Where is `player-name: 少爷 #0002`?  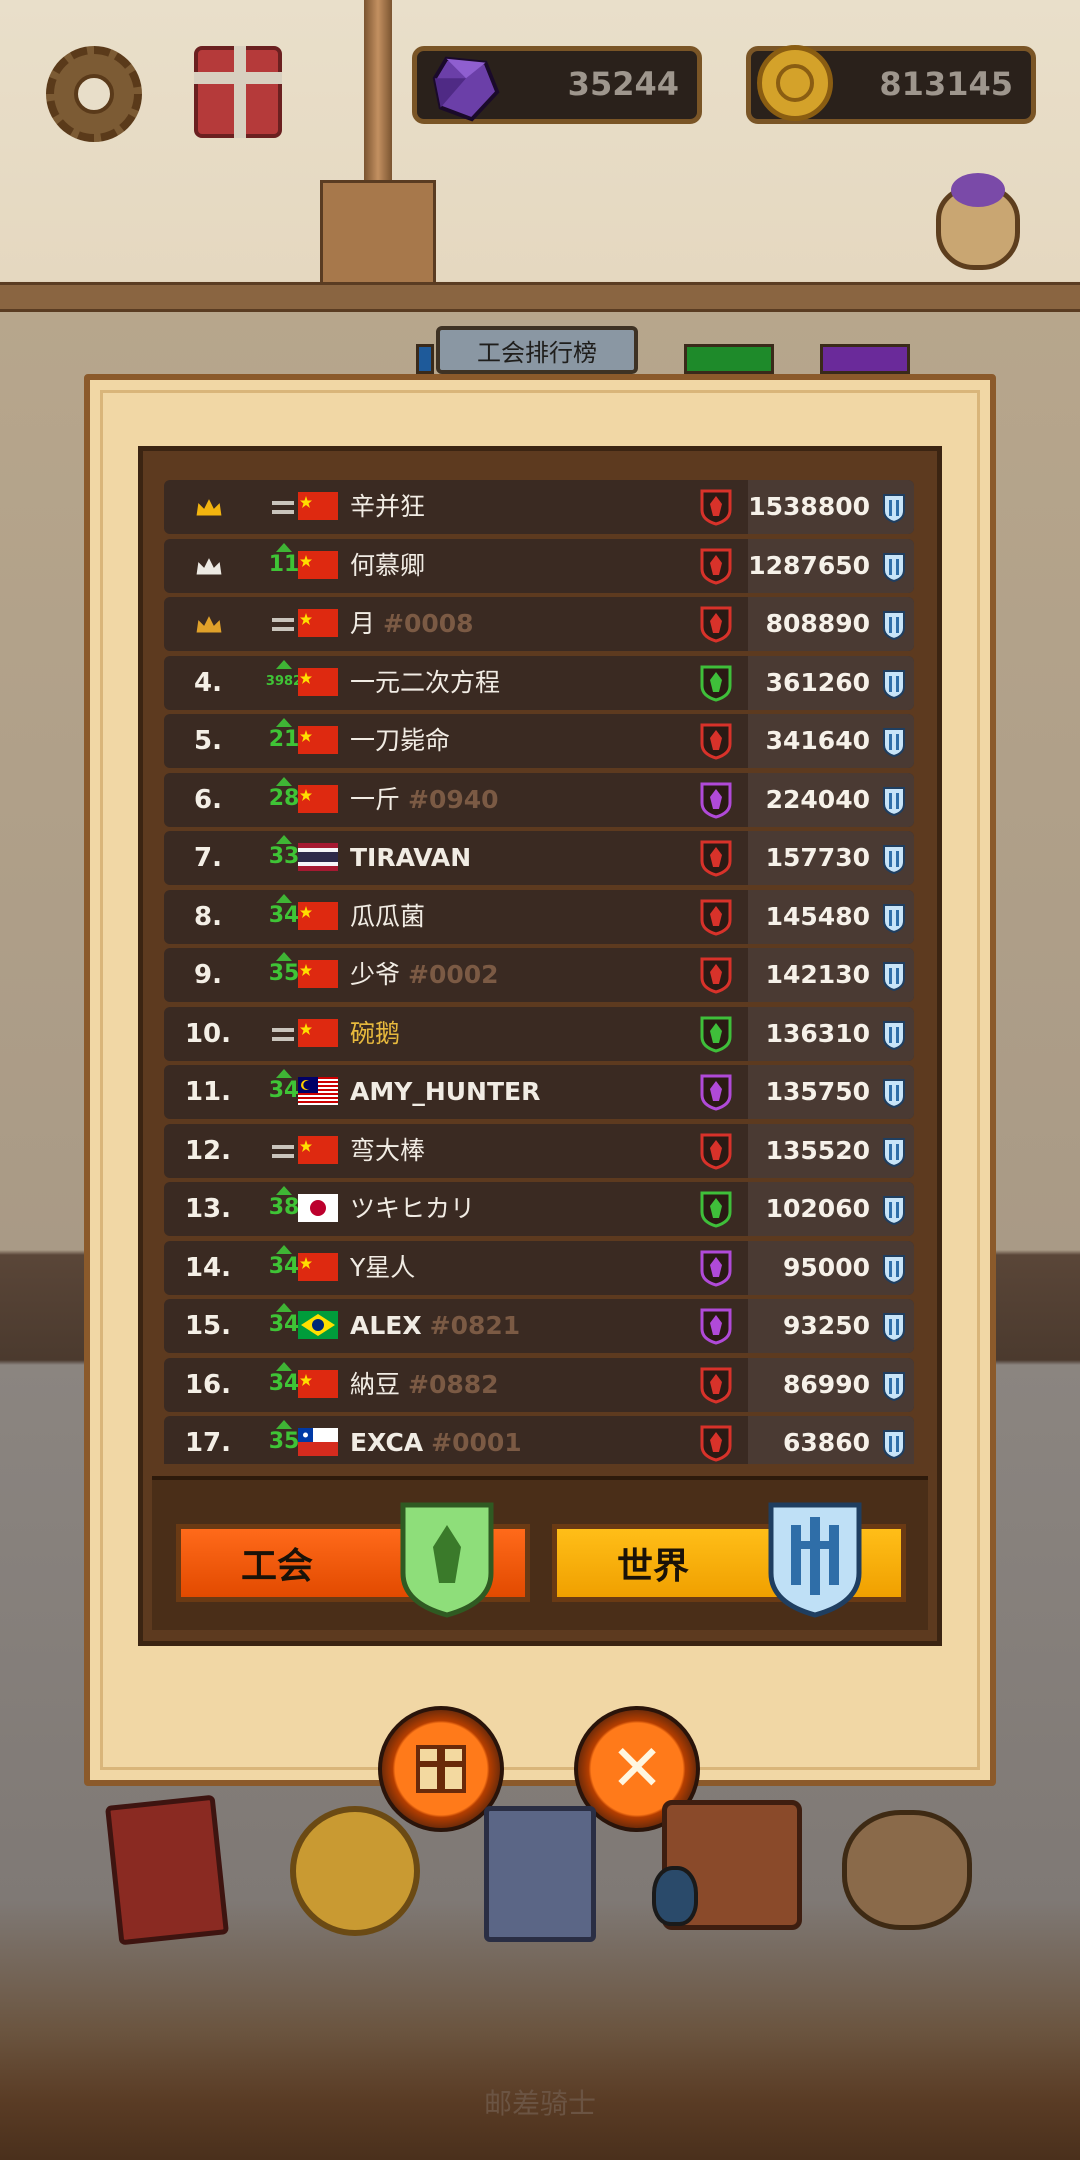 player-name: 少爷 #0002 is located at coordinates (424, 975).